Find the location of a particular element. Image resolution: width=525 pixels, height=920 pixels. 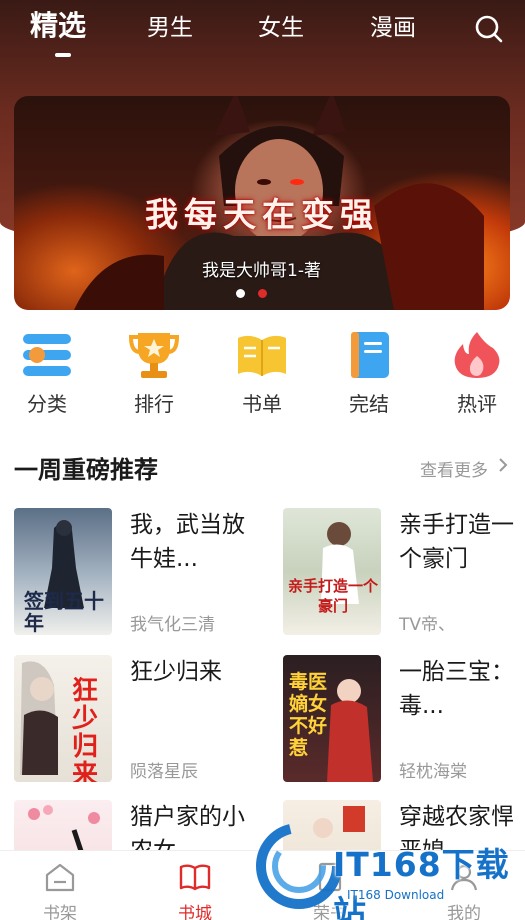

book-card: 狂少归来 狂少归来 陨落星辰 is located at coordinates (136, 720).